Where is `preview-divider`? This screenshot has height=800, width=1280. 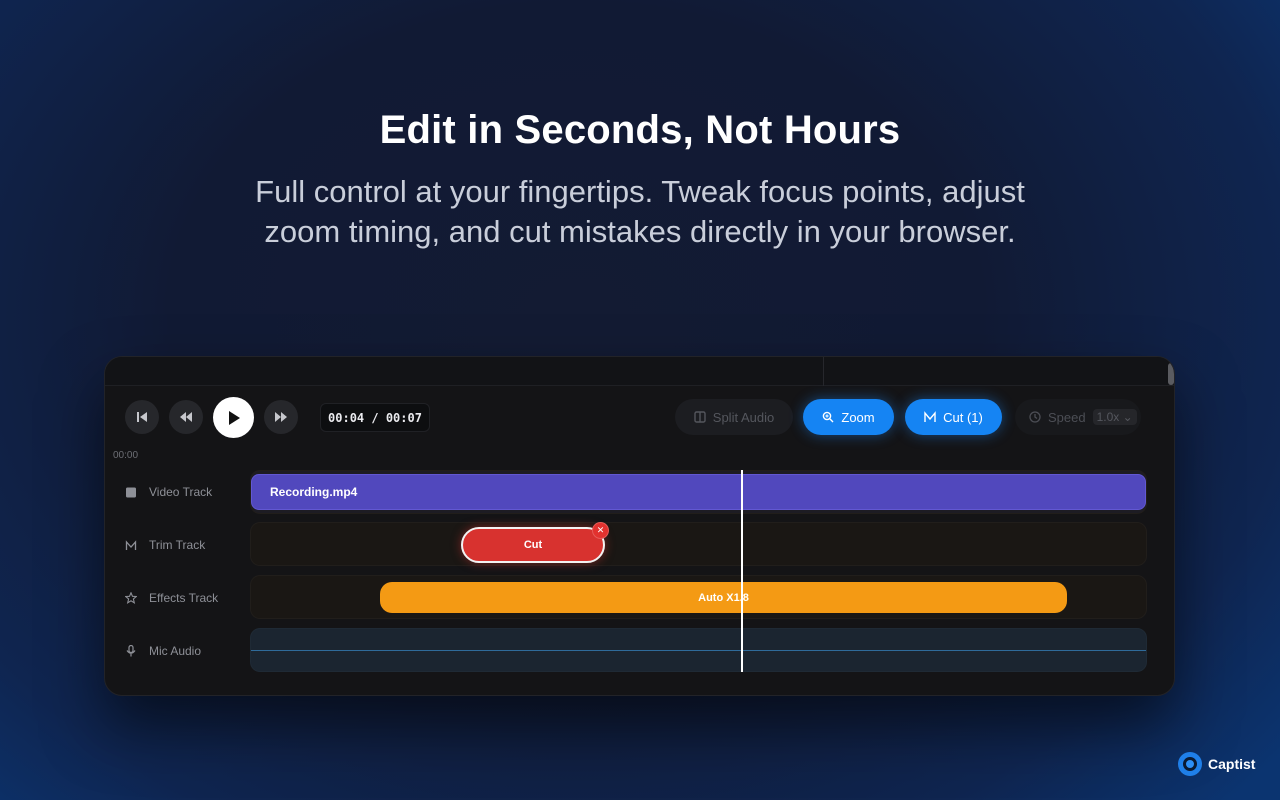
preview-divider is located at coordinates (823, 371).